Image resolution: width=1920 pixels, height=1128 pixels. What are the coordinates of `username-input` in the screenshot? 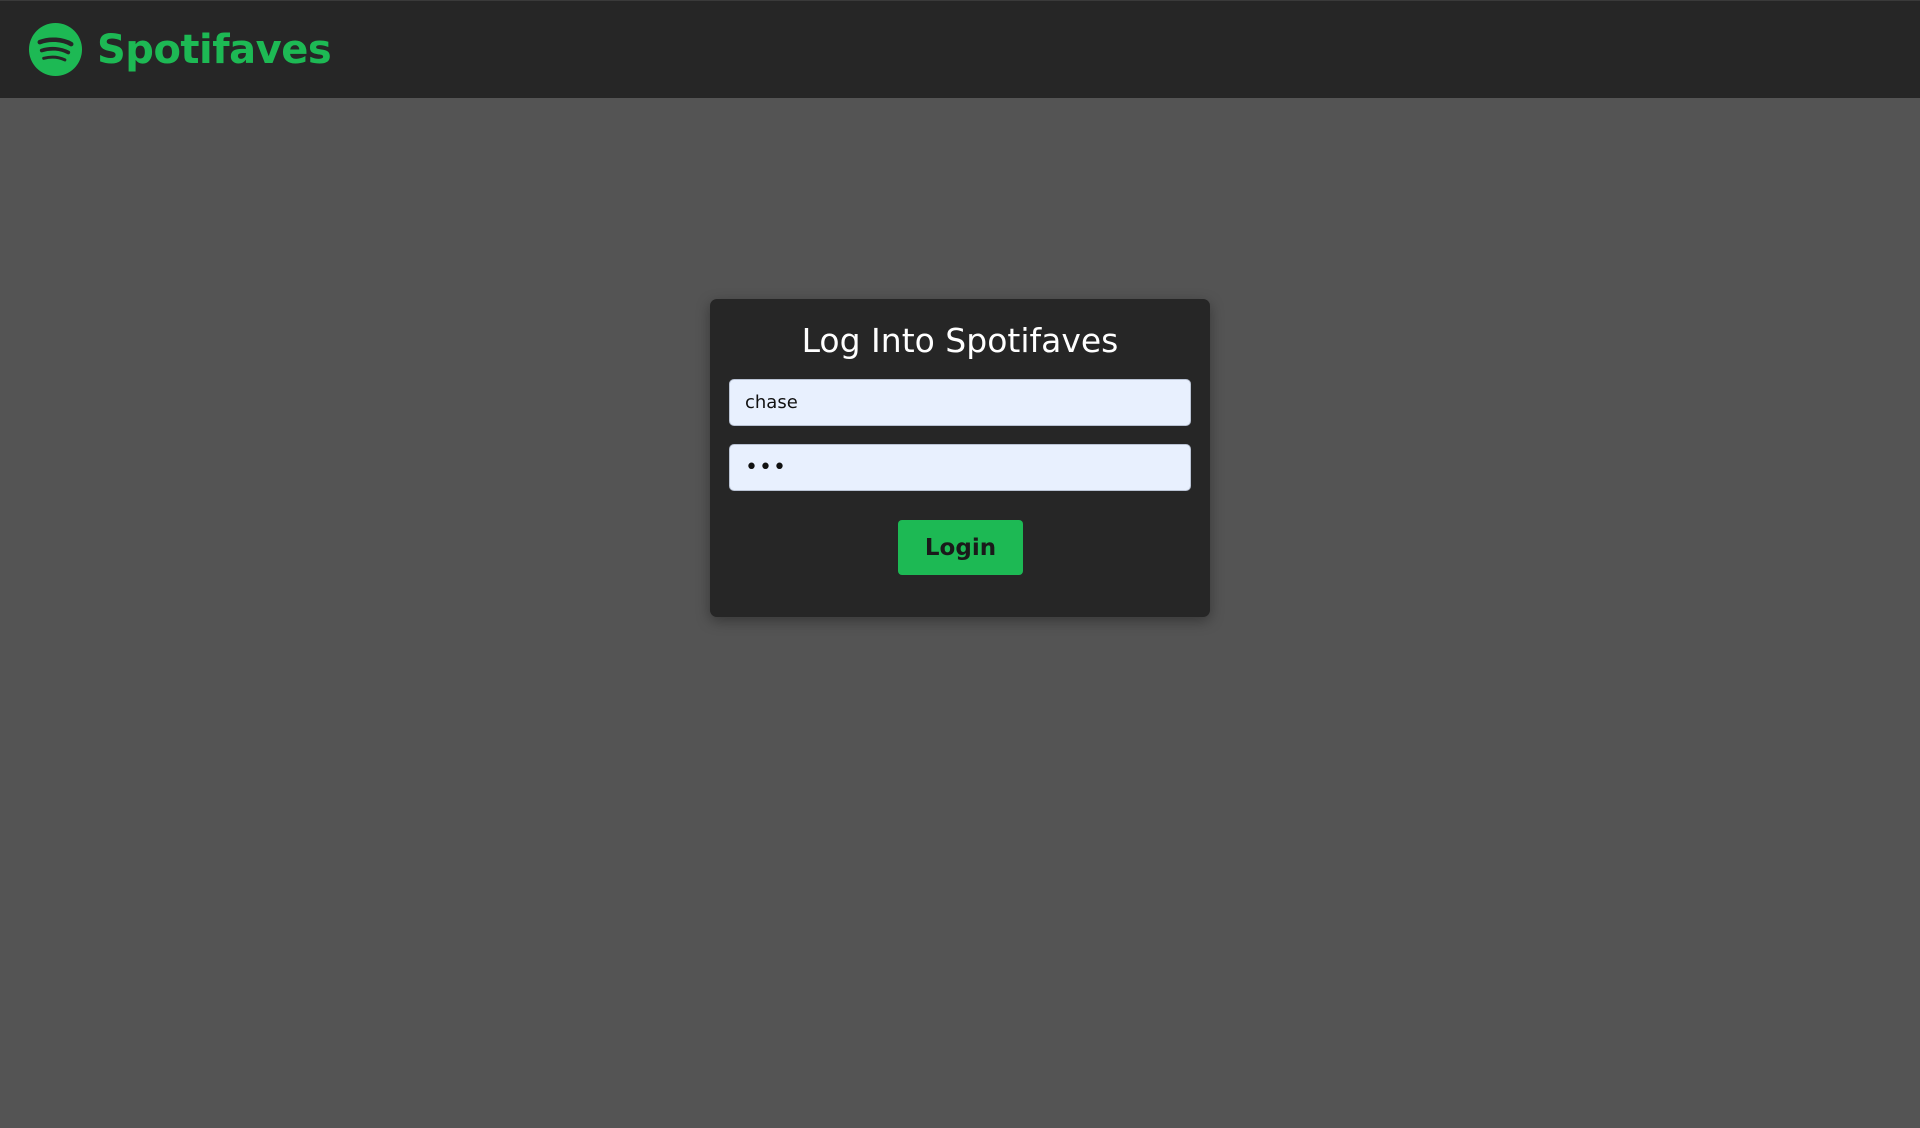 It's located at (960, 402).